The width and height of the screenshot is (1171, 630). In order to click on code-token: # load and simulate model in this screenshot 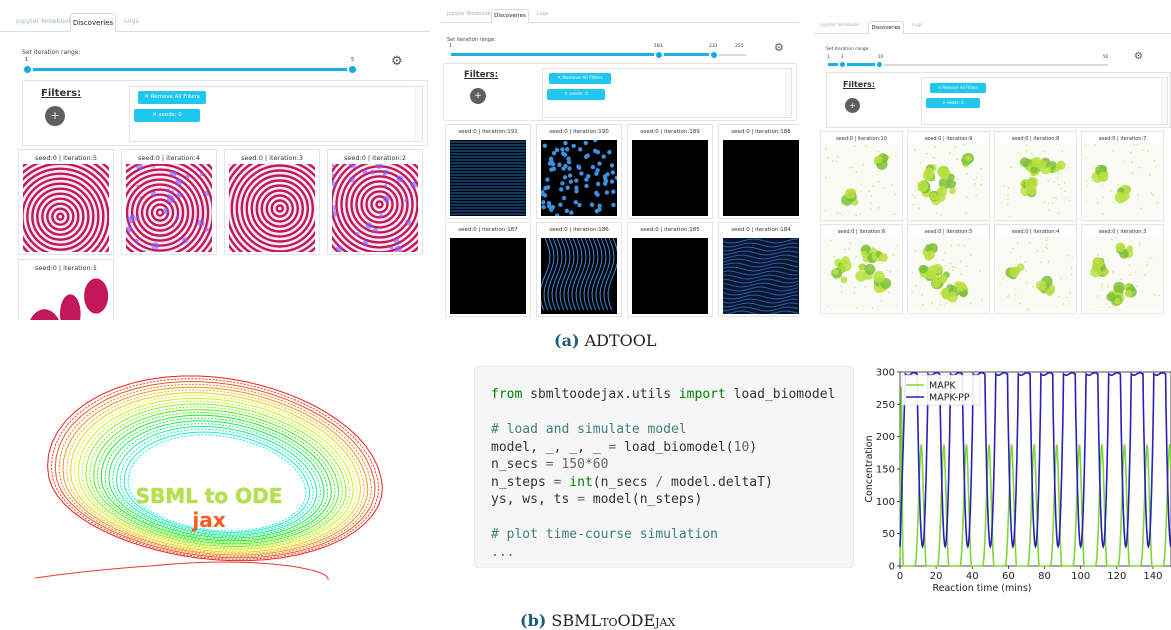, I will do `click(589, 429)`.